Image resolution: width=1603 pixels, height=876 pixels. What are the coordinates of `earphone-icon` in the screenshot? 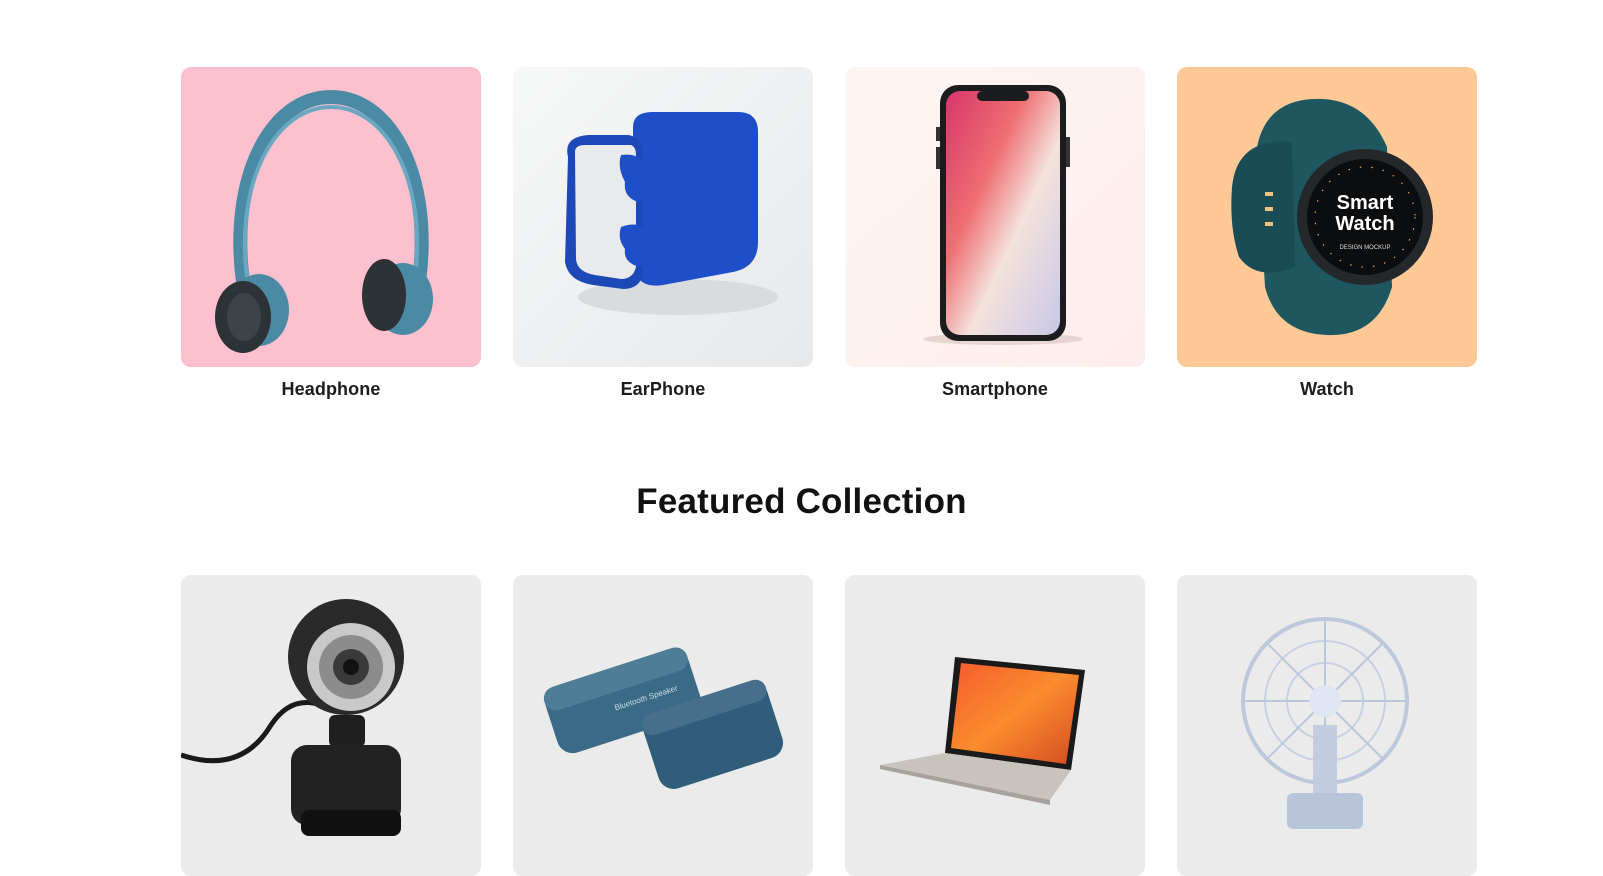 It's located at (663, 217).